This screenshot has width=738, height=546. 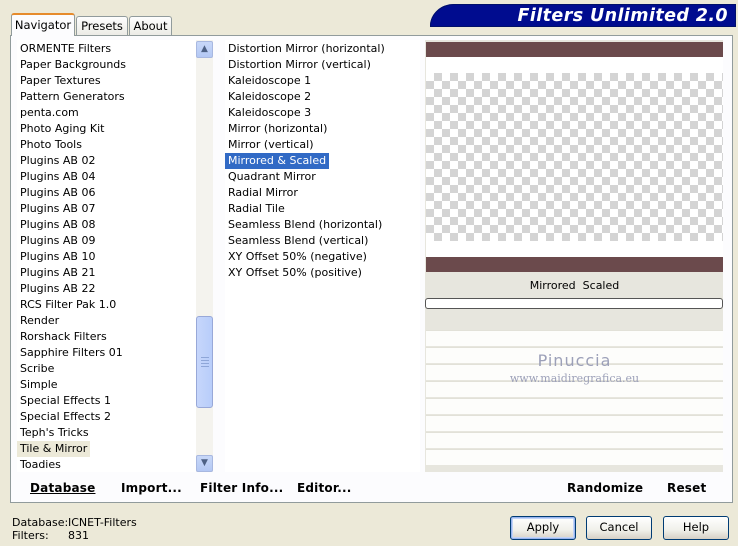 What do you see at coordinates (40, 320) in the screenshot?
I see `category-item-label: Render` at bounding box center [40, 320].